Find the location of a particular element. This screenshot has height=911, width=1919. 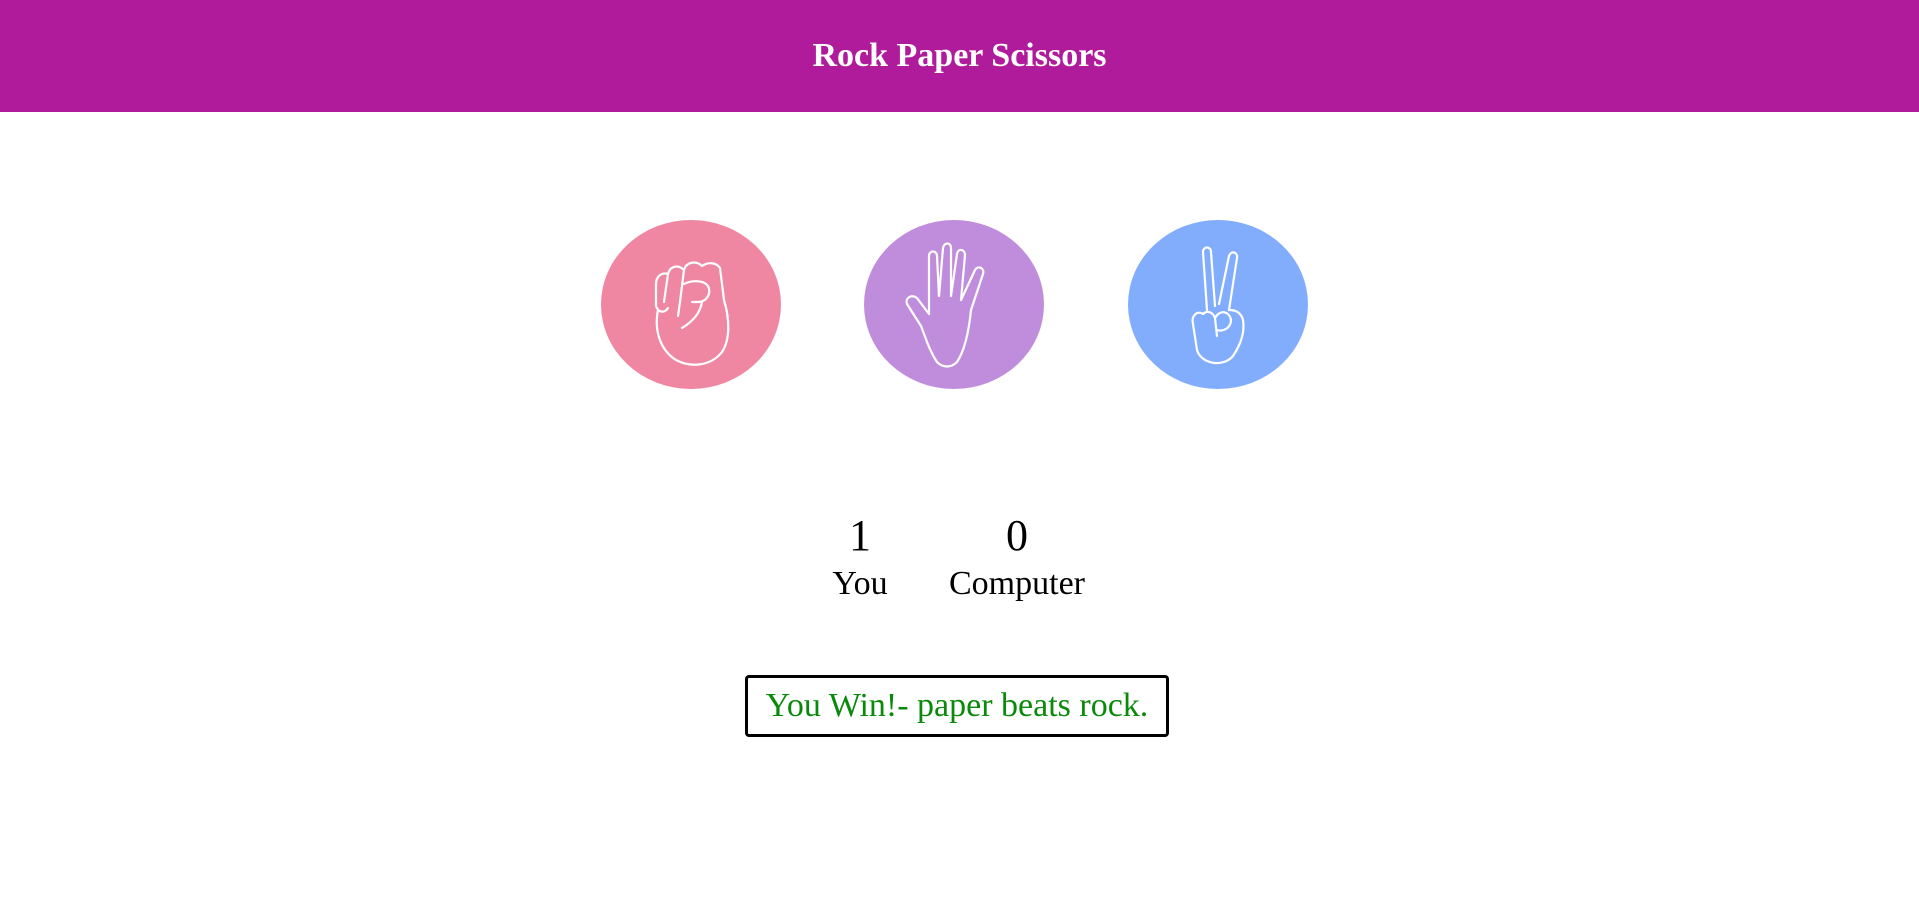

result-message: You Win!- paper beats rock. is located at coordinates (957, 706).